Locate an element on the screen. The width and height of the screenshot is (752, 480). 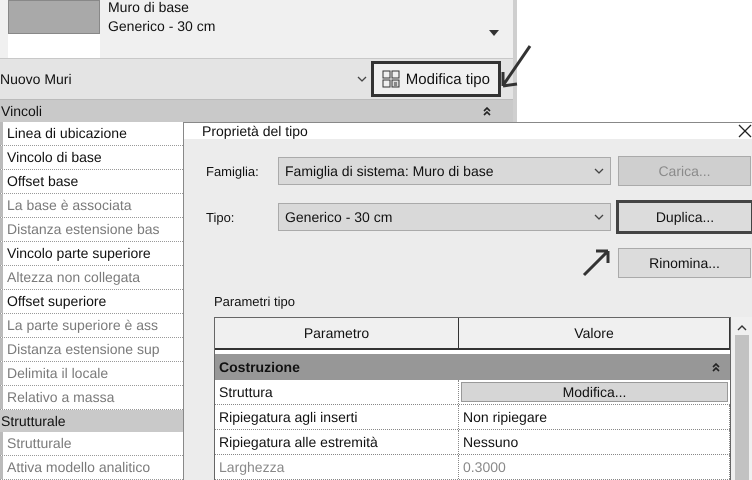
parameter-cell: Ripiegatura agli inserti is located at coordinates (337, 417).